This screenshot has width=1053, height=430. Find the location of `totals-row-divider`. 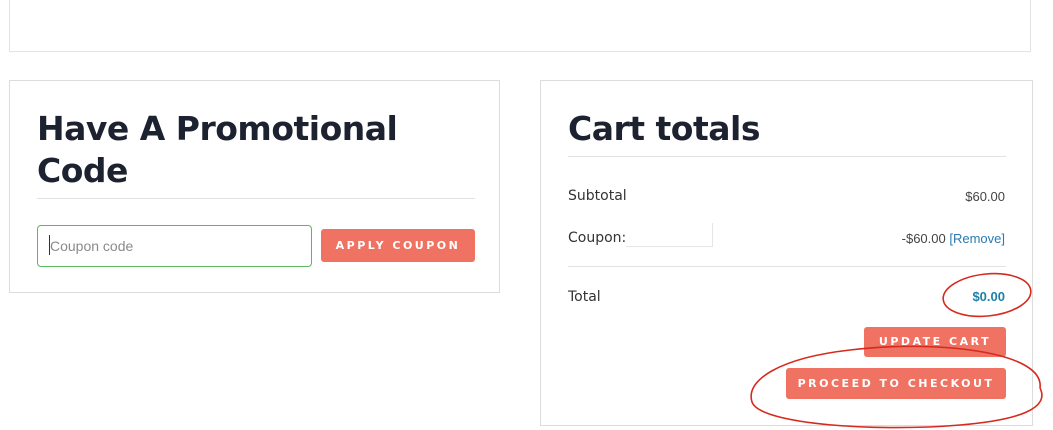

totals-row-divider is located at coordinates (787, 266).